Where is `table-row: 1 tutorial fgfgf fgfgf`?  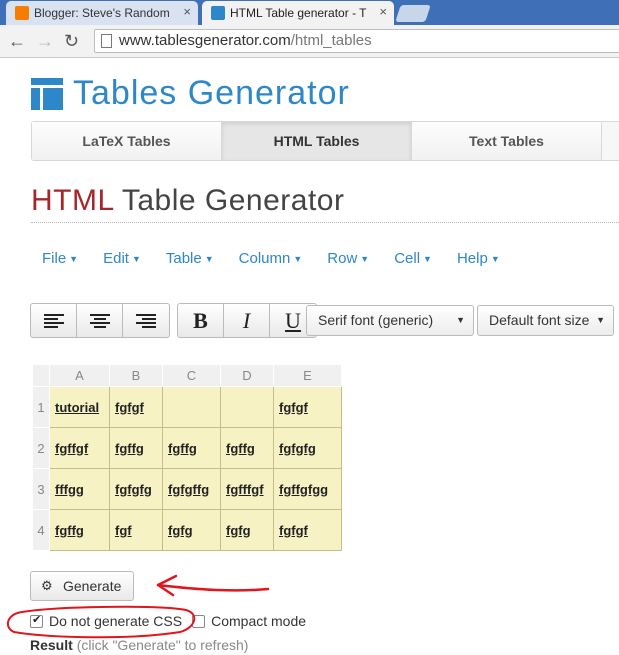
table-row: 1 tutorial fgfgf fgfgf is located at coordinates (187, 407).